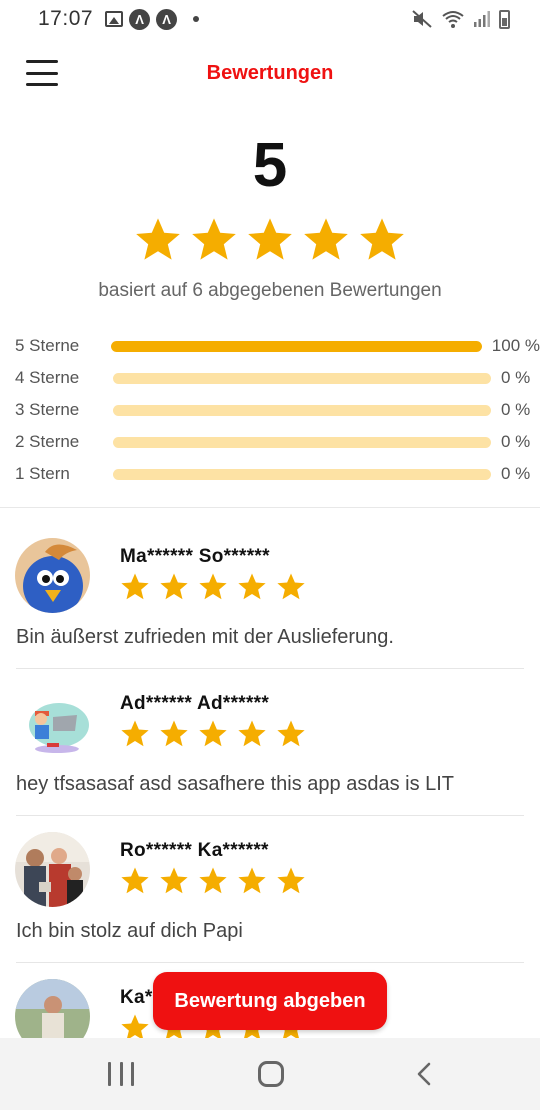 The width and height of the screenshot is (540, 1110). I want to click on distribution-row: 1 Stern 0 %, so click(277, 474).